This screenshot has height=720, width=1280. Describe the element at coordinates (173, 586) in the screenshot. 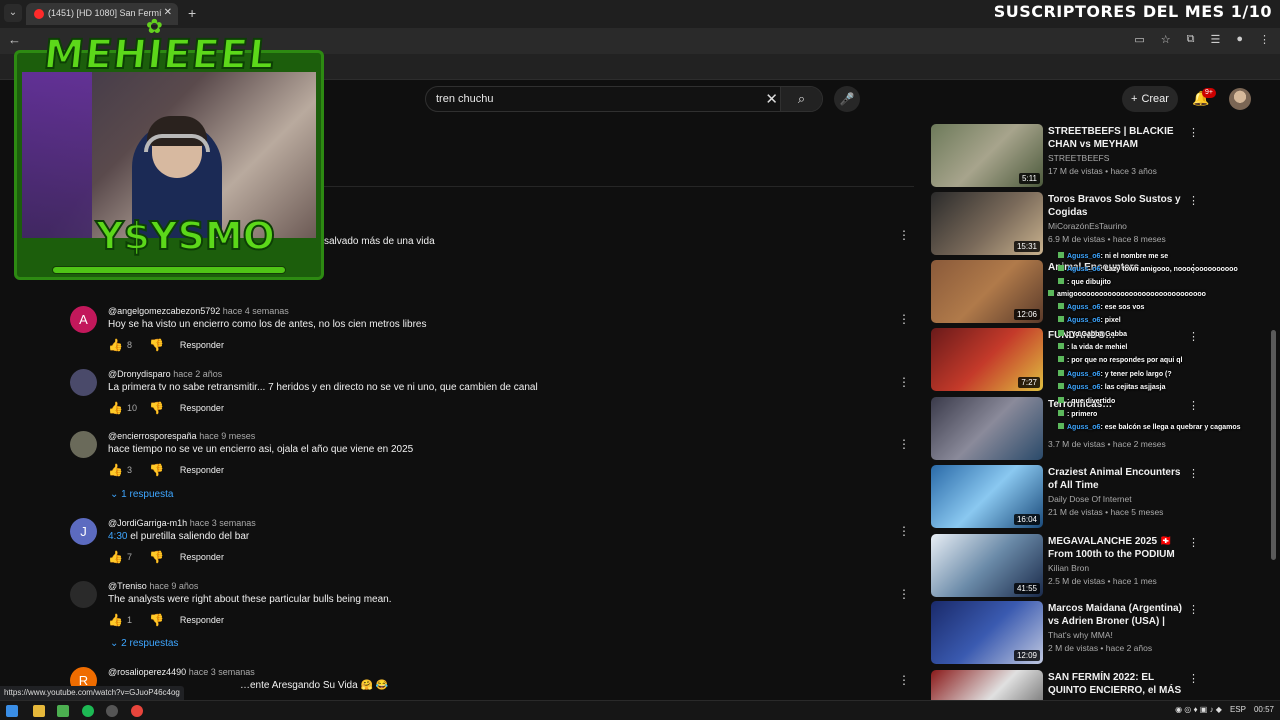

I see `comment-time: hace 9 años` at that location.